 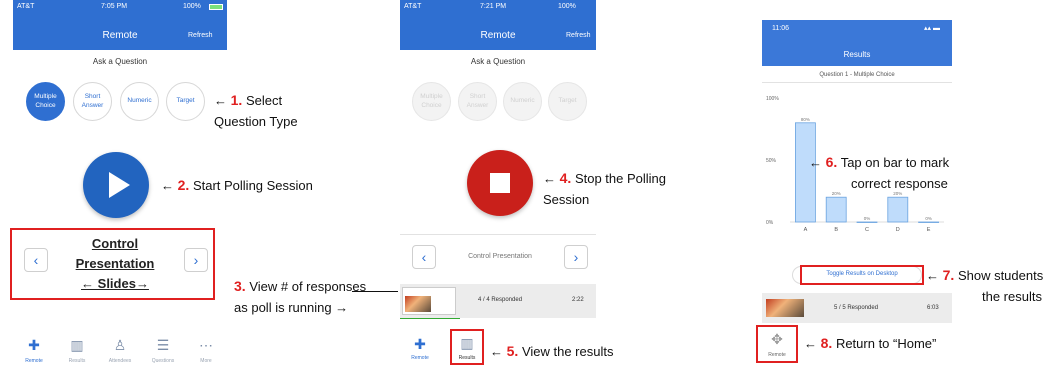 I want to click on chevron-left-icon: ‹, so click(x=36, y=260).